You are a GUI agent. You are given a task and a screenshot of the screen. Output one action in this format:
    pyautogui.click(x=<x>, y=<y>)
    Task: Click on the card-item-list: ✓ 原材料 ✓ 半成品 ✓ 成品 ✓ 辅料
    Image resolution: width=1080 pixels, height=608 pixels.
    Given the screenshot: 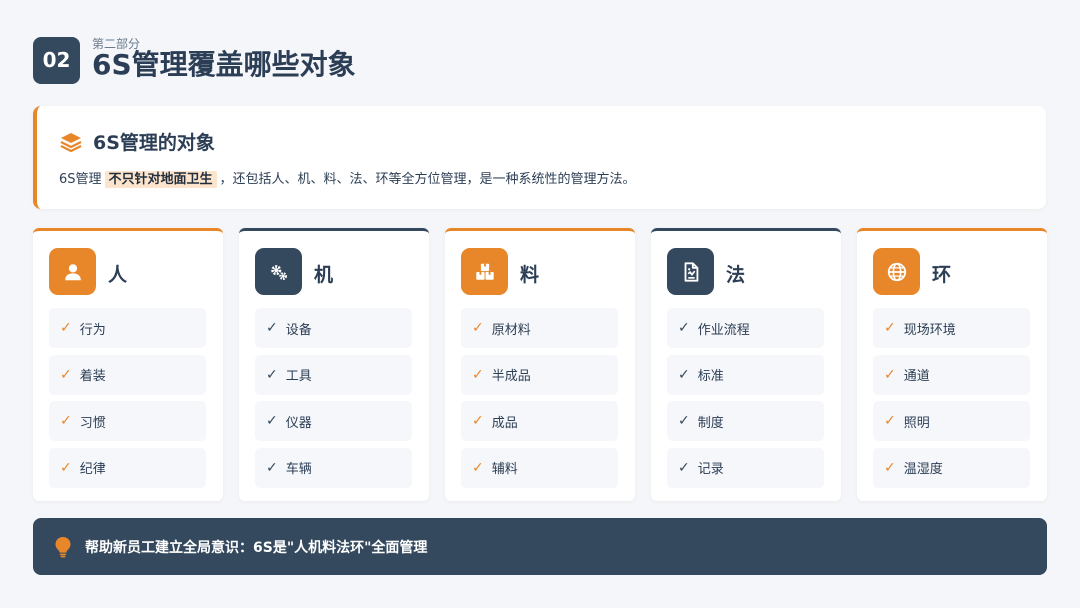 What is the action you would take?
    pyautogui.click(x=539, y=401)
    